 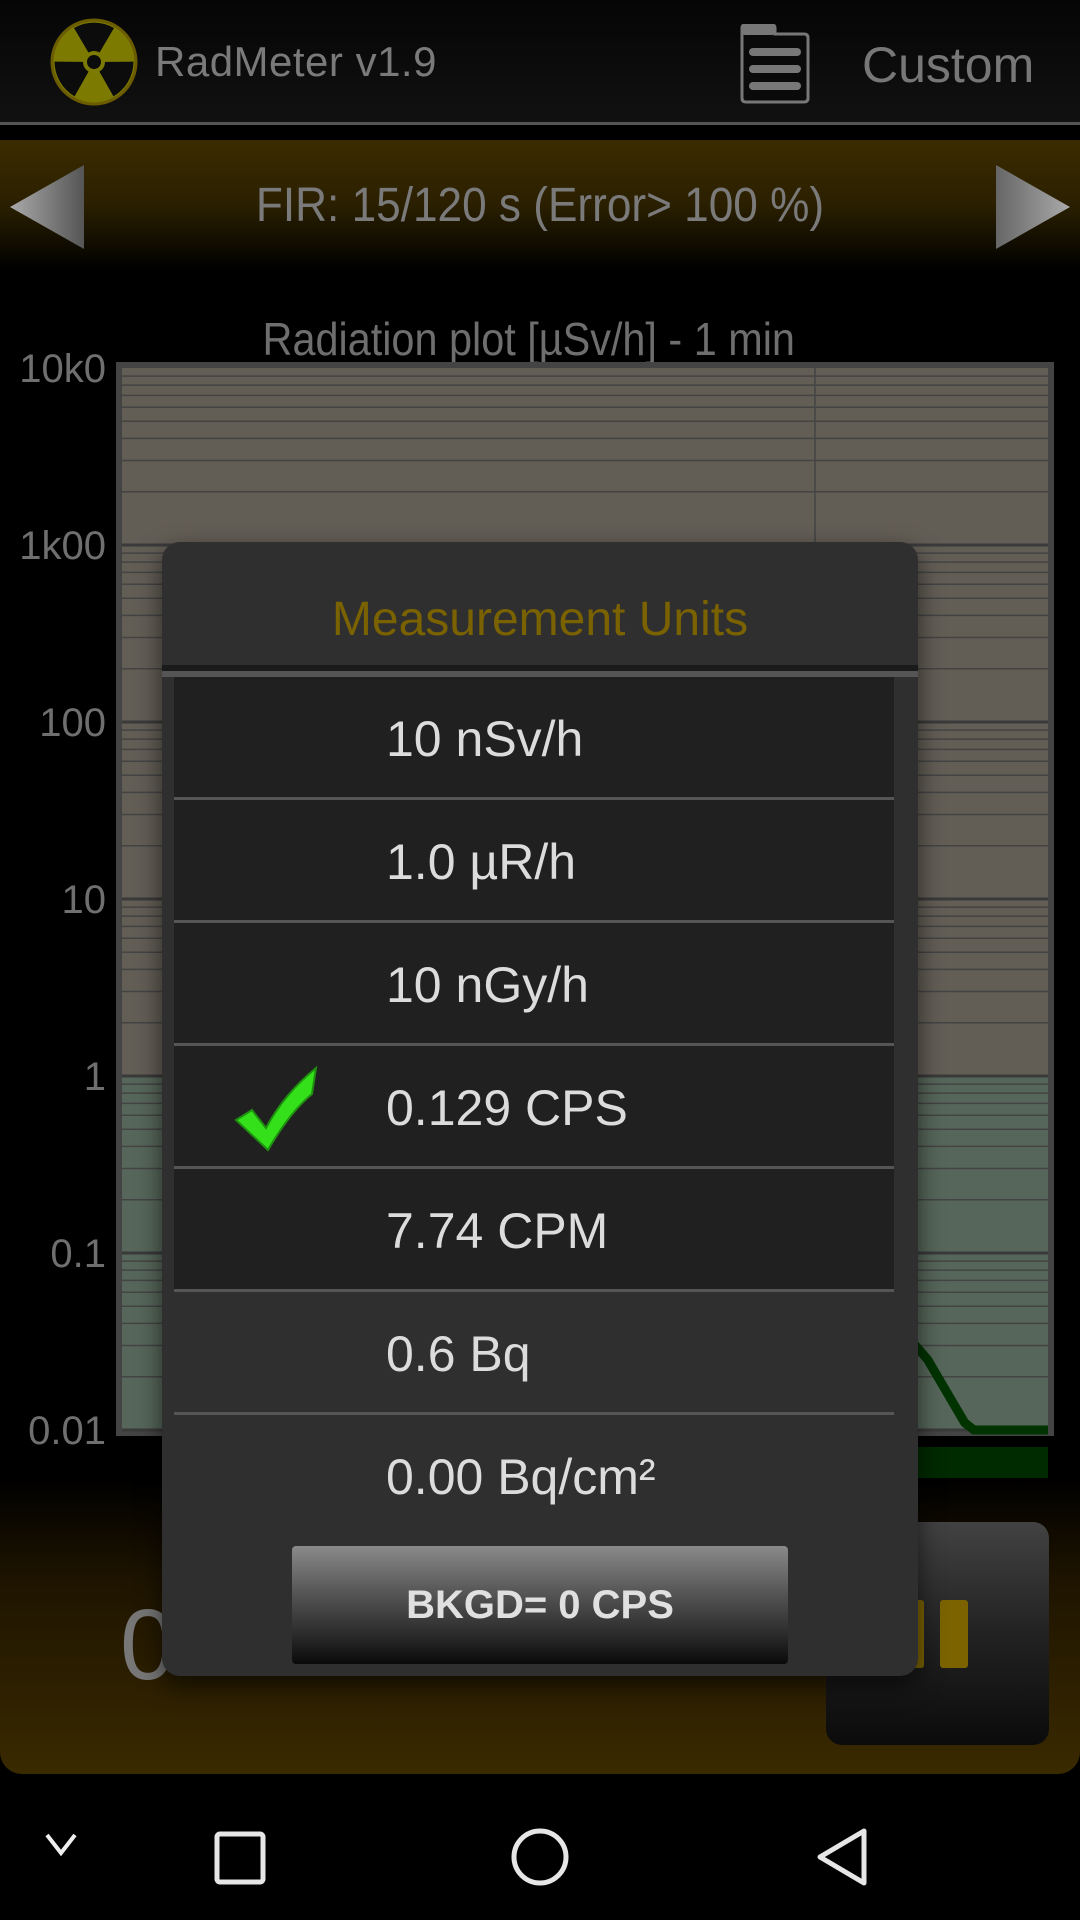 What do you see at coordinates (62, 546) in the screenshot?
I see `y-tick-label: 1k00` at bounding box center [62, 546].